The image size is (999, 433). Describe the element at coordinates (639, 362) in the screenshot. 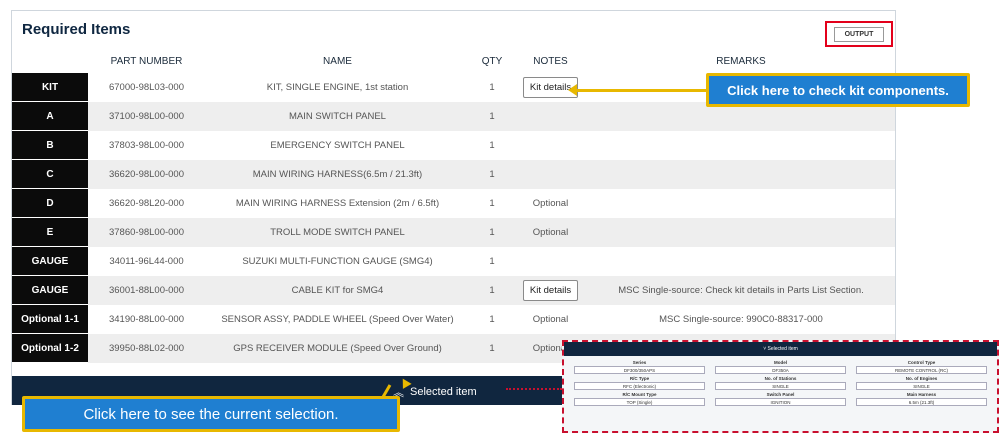

I see `preview-field-label: Series` at that location.